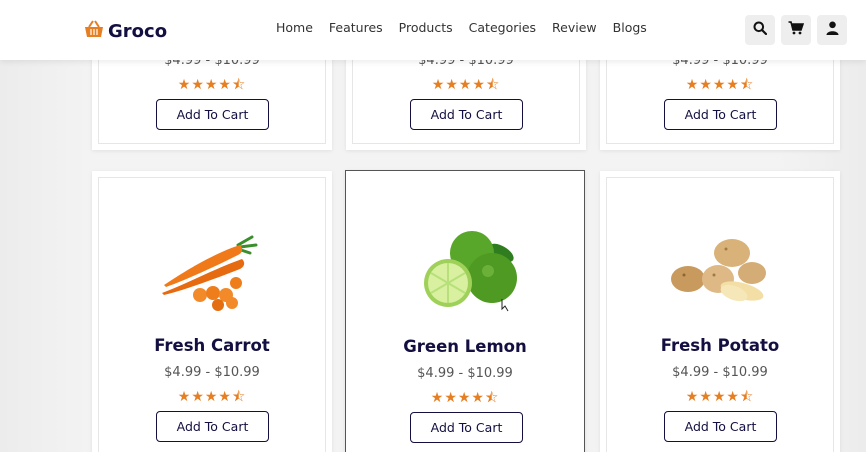 The height and width of the screenshot is (452, 866). Describe the element at coordinates (720, 268) in the screenshot. I see `potato-image` at that location.